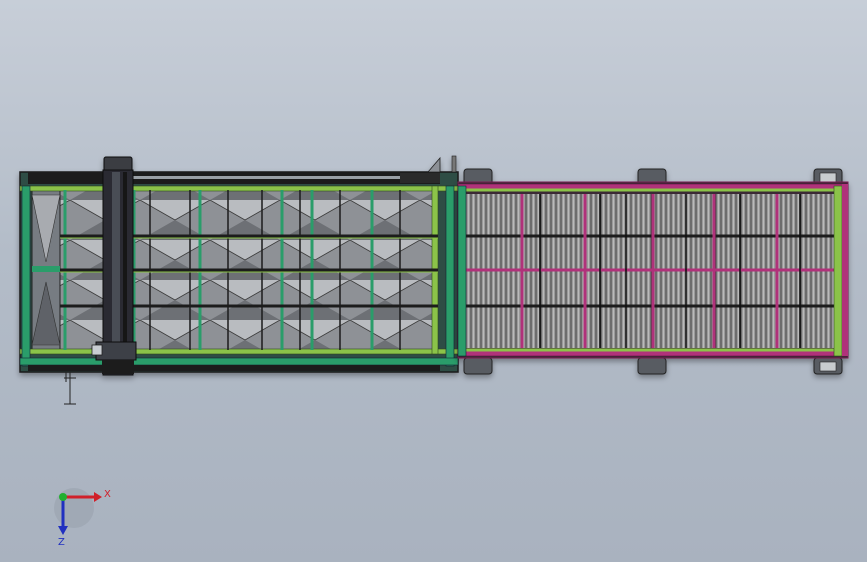 This screenshot has width=867, height=562. What do you see at coordinates (420, 178) in the screenshot?
I see `top-right-box` at bounding box center [420, 178].